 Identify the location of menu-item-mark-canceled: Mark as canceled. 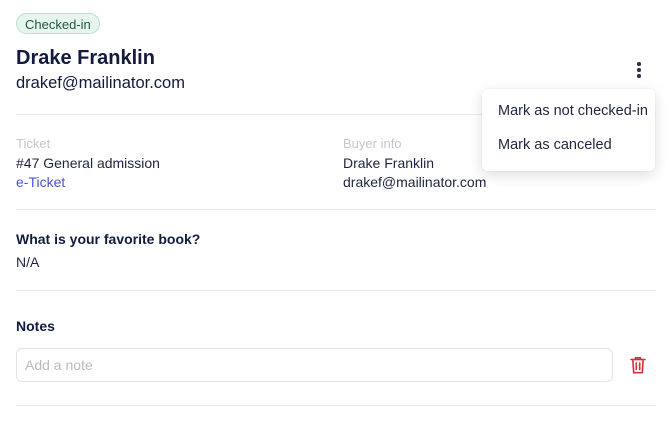
(555, 145).